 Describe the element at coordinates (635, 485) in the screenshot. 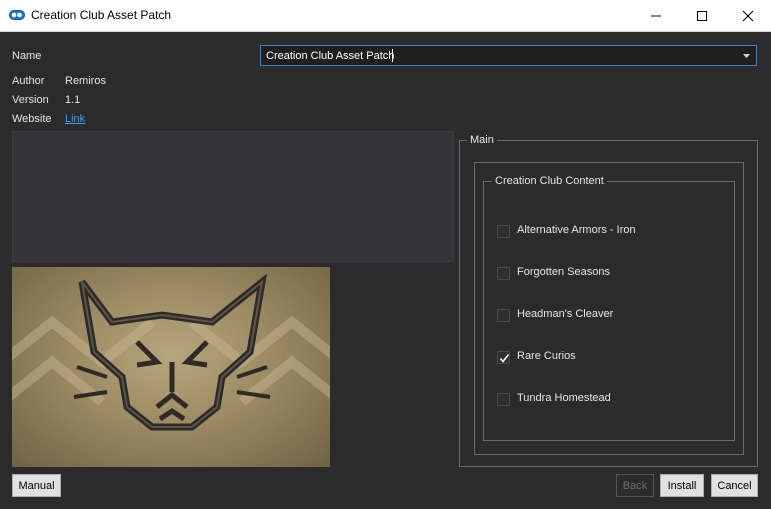

I see `back-button: Back` at that location.